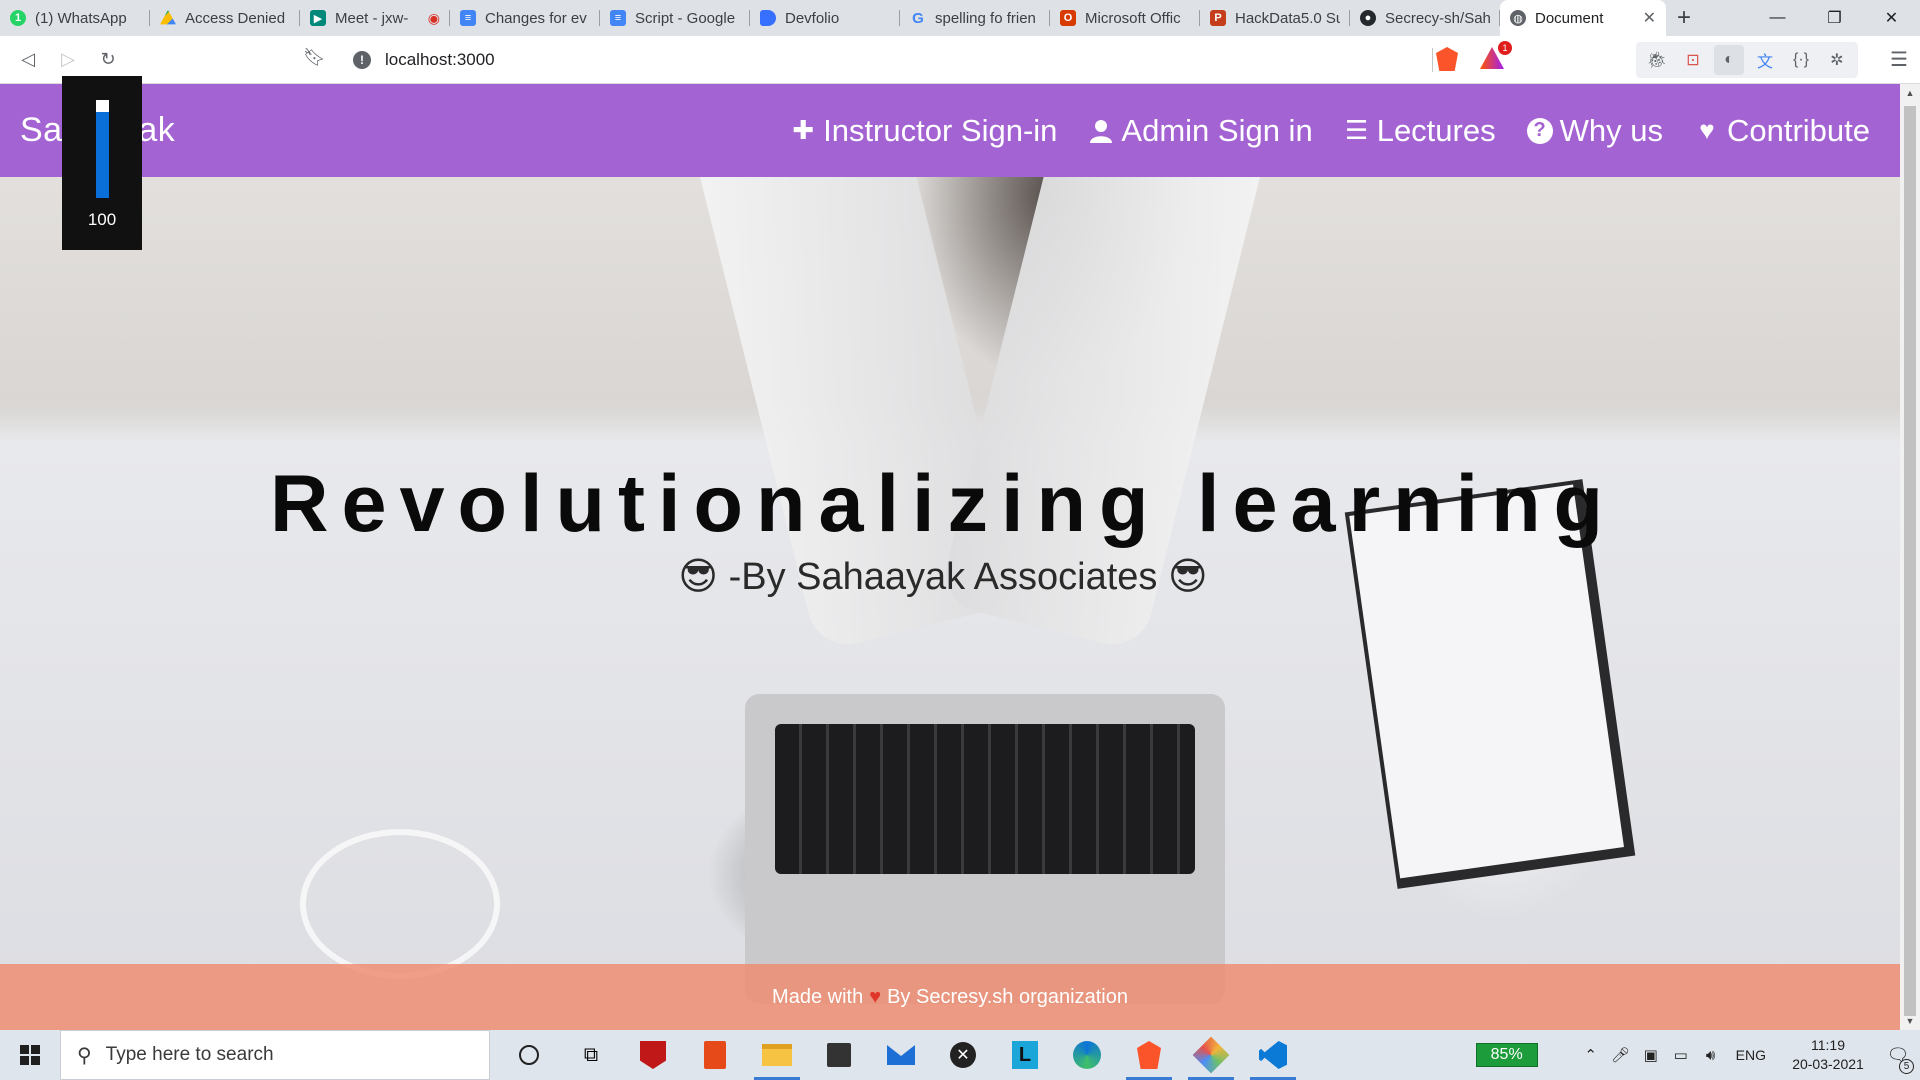 The width and height of the screenshot is (1920, 1080). I want to click on store-icon, so click(839, 1055).